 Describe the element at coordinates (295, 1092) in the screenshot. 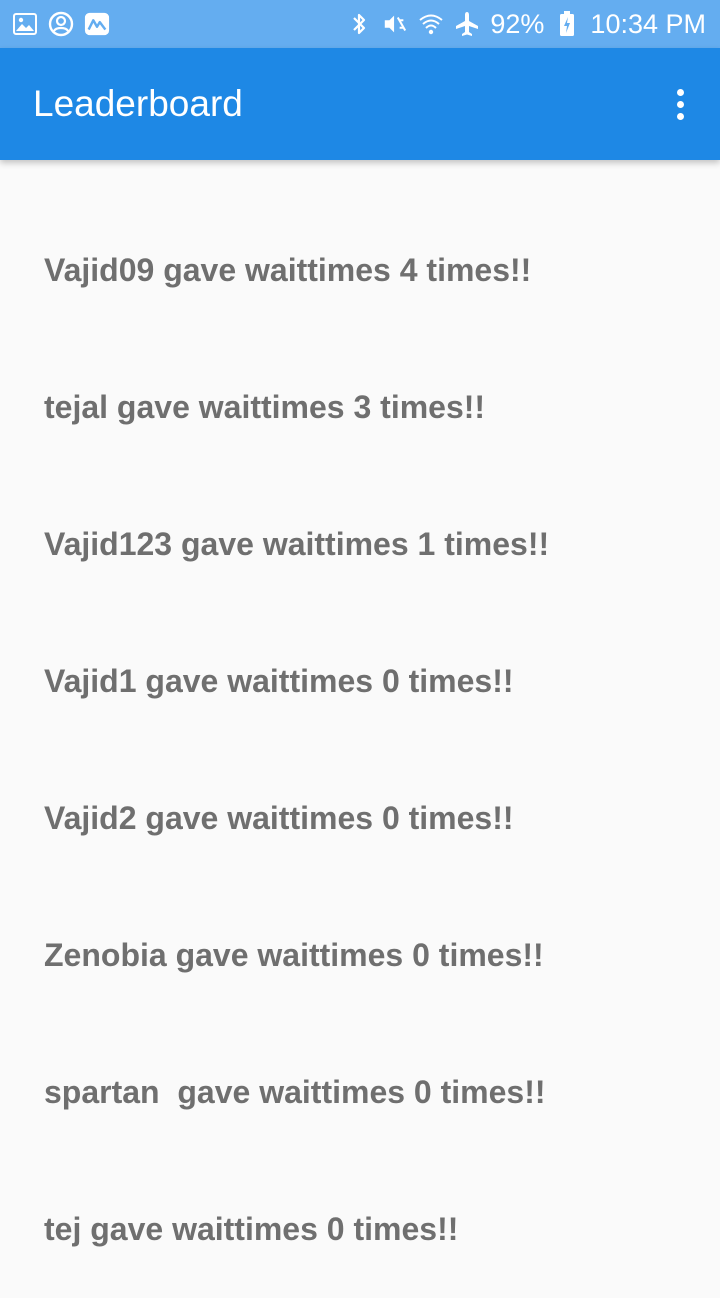

I see `list-item-text: spartan gave waittimes 0 times!!` at that location.